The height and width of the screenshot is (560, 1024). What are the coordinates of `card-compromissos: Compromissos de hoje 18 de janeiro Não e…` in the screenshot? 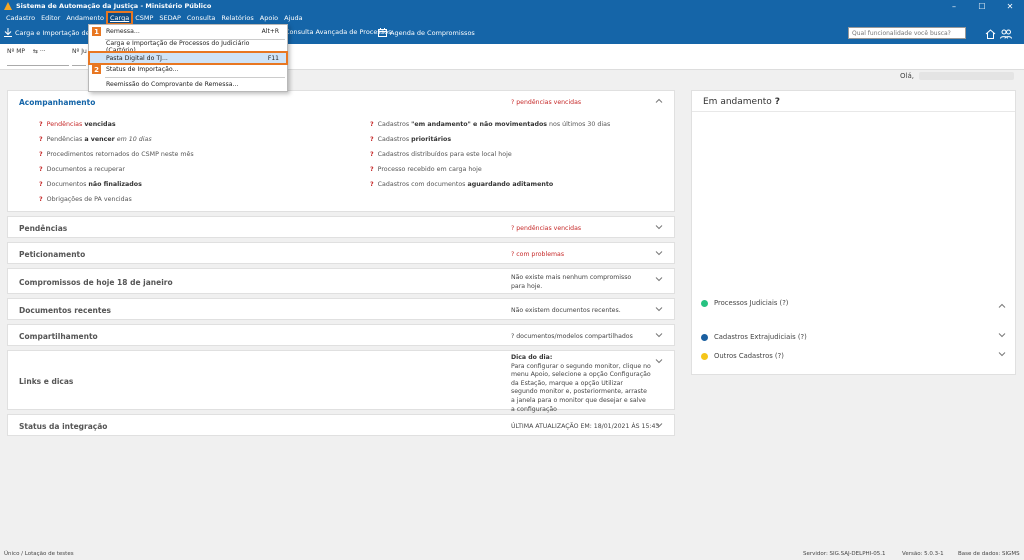 It's located at (341, 281).